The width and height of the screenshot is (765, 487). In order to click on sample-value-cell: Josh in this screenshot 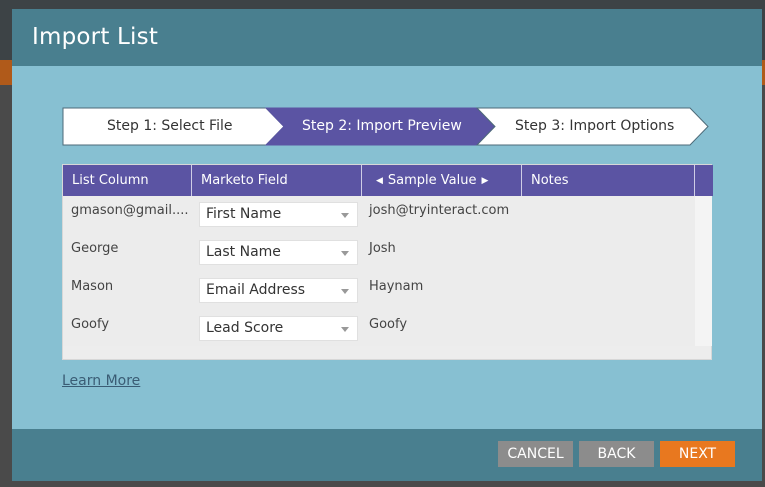, I will do `click(382, 248)`.